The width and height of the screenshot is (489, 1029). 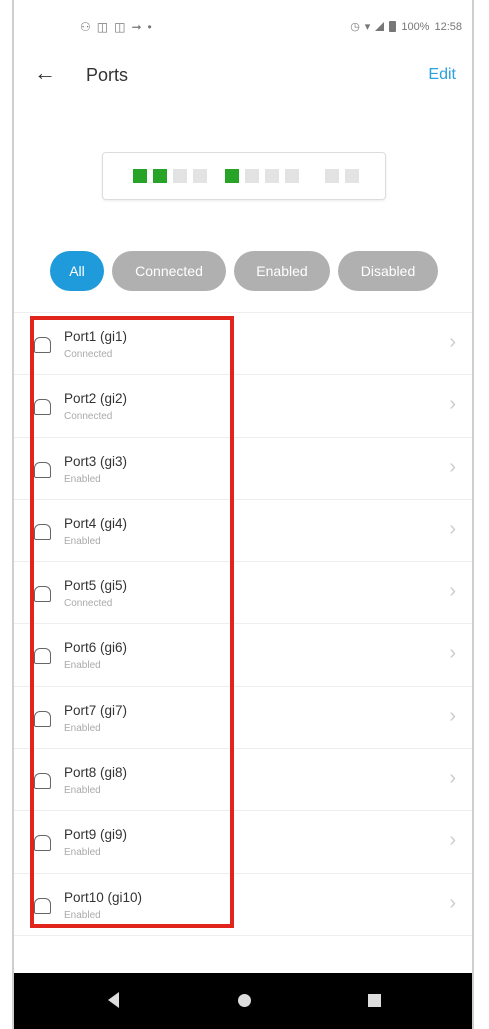 What do you see at coordinates (103, 897) in the screenshot?
I see `port-name: Port10 (gi10)` at bounding box center [103, 897].